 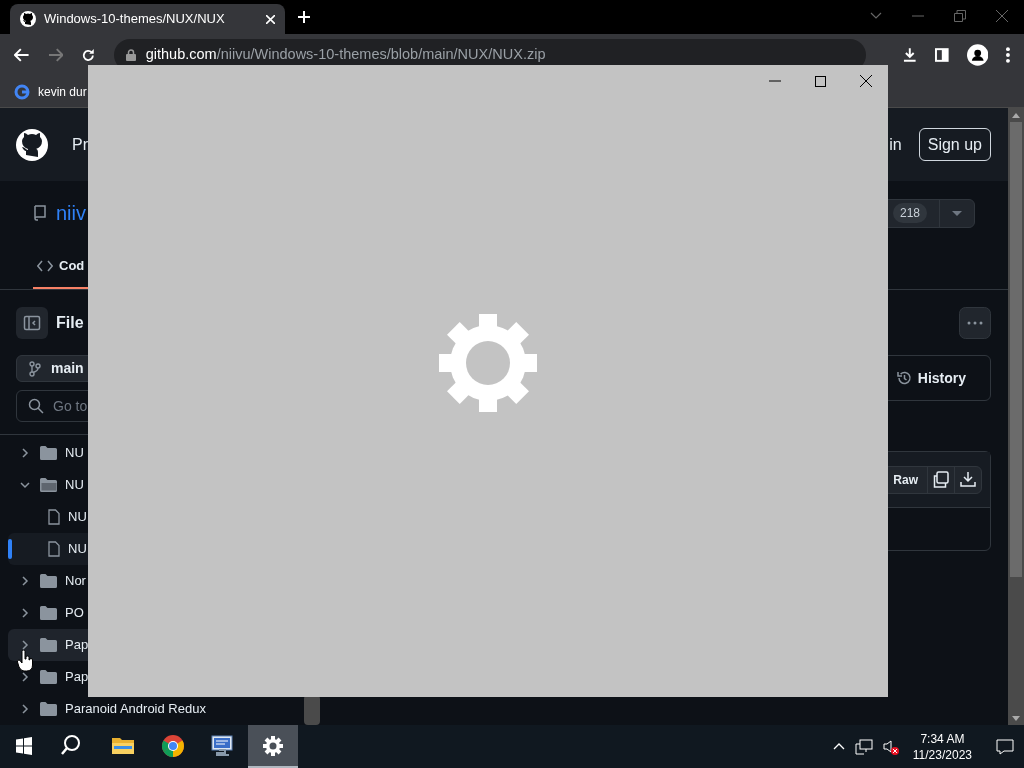 What do you see at coordinates (70, 323) in the screenshot?
I see `panel-title: File` at bounding box center [70, 323].